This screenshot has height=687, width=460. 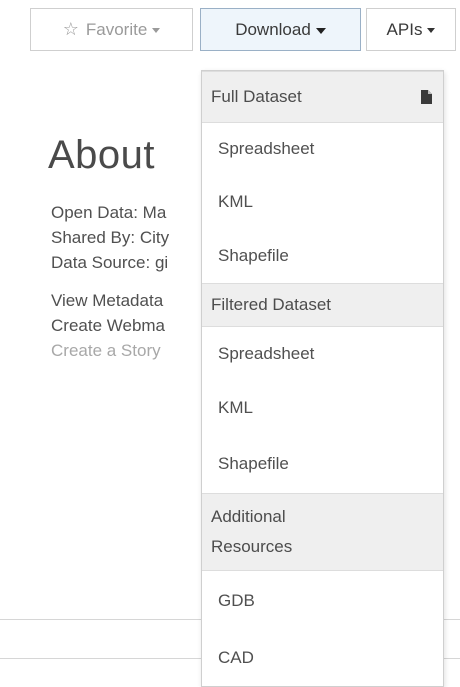 I want to click on menu-item-label: GDB, so click(x=236, y=600).